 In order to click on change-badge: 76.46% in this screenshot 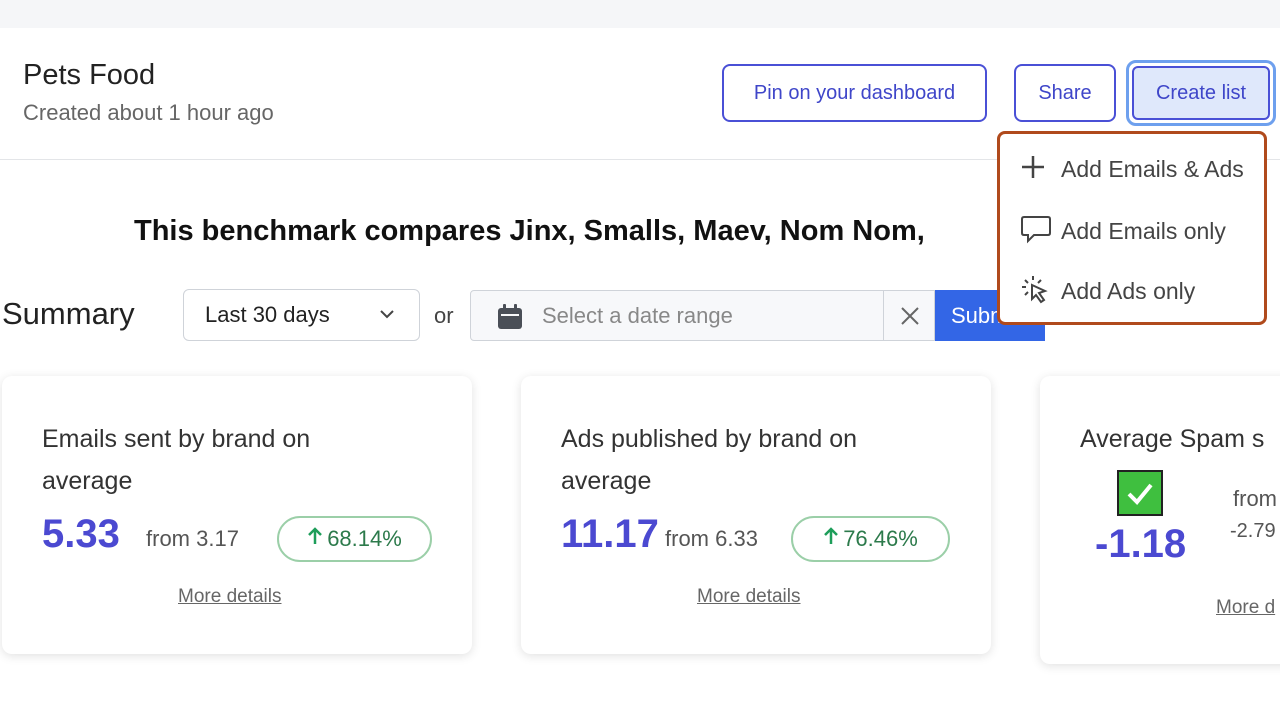, I will do `click(870, 539)`.